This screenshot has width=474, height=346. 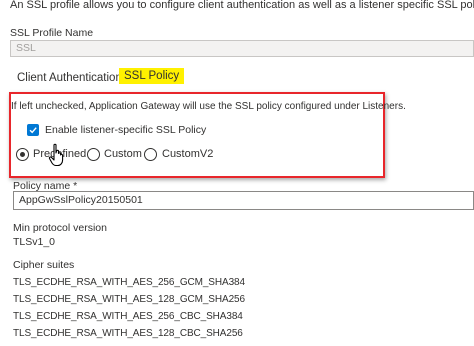 What do you see at coordinates (129, 299) in the screenshot?
I see `cipher-suite-item: TLS_ECDHE_RSA_WITH_AES_128_GCM_SHA256` at bounding box center [129, 299].